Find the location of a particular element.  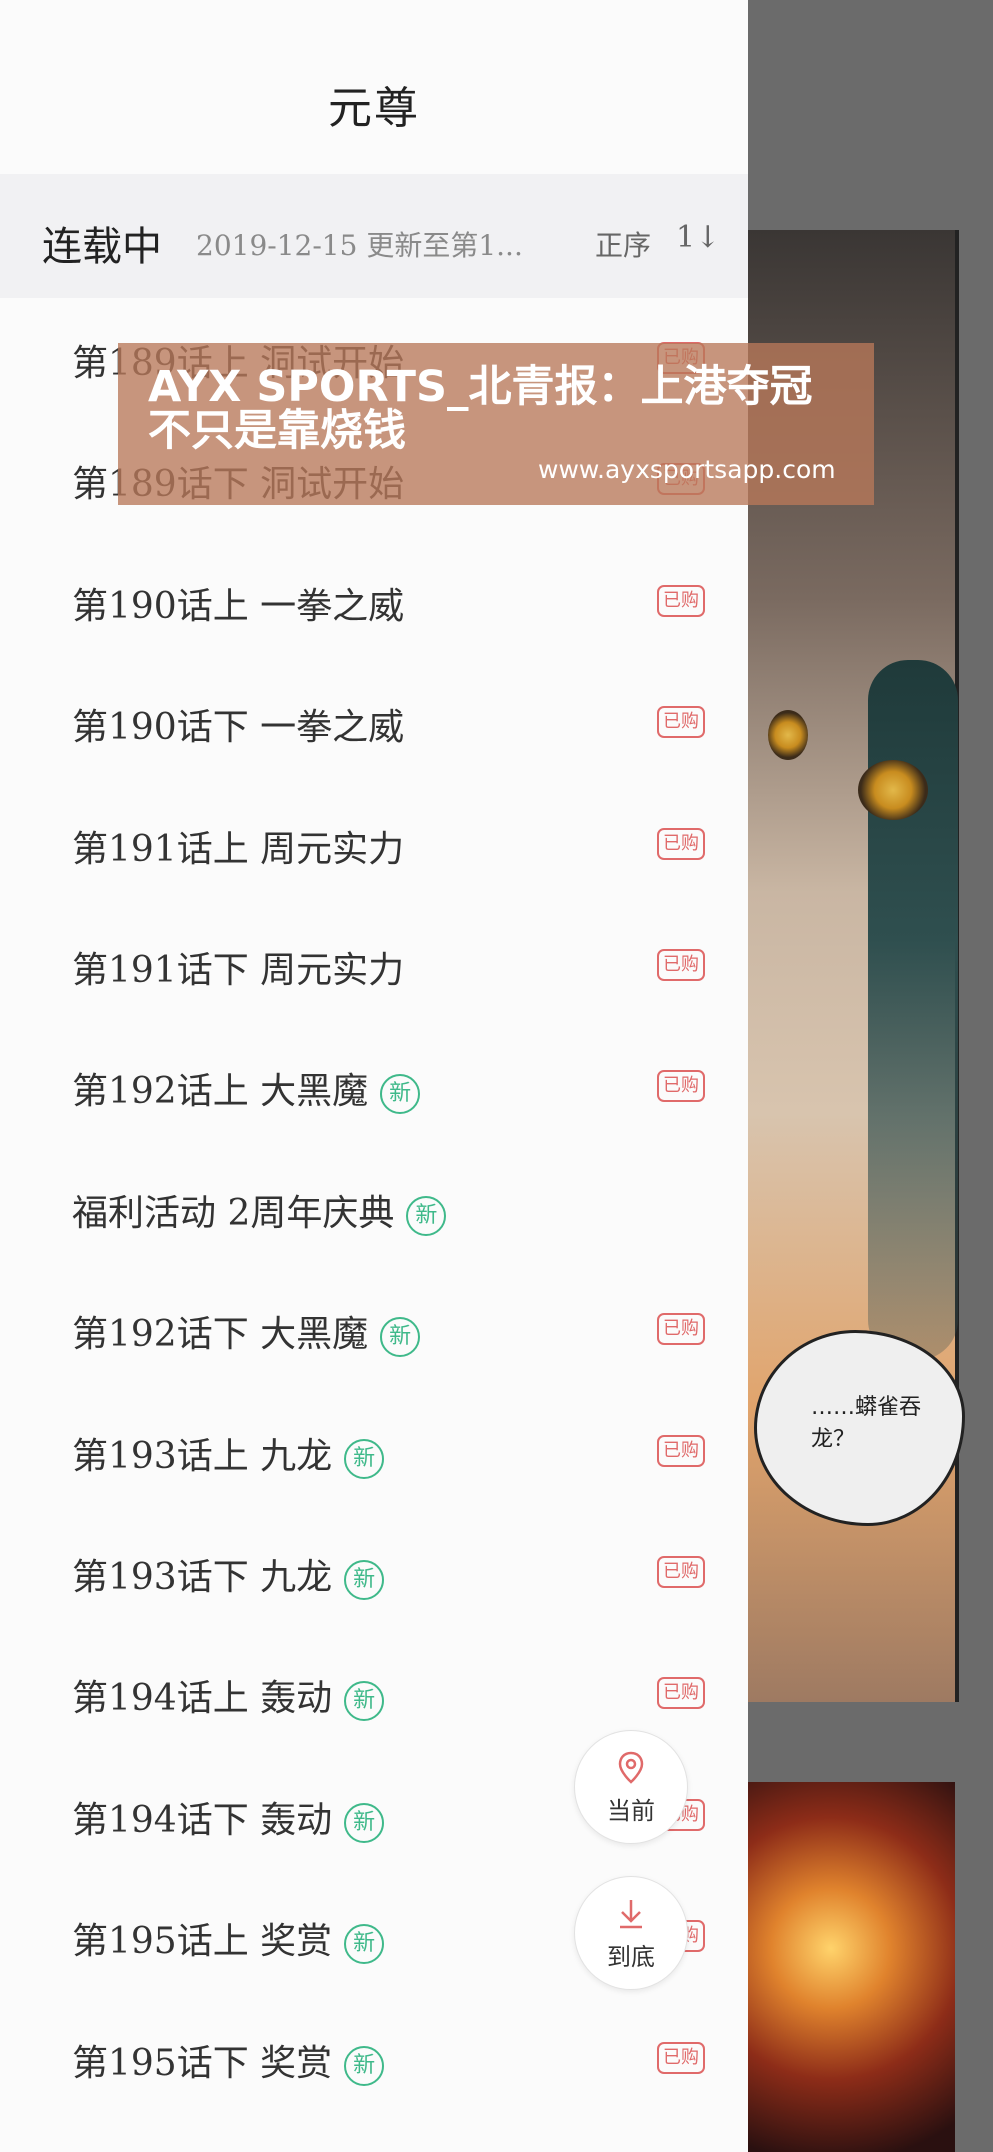

chapter-title: 第191话下 周元实力 is located at coordinates (238, 970).